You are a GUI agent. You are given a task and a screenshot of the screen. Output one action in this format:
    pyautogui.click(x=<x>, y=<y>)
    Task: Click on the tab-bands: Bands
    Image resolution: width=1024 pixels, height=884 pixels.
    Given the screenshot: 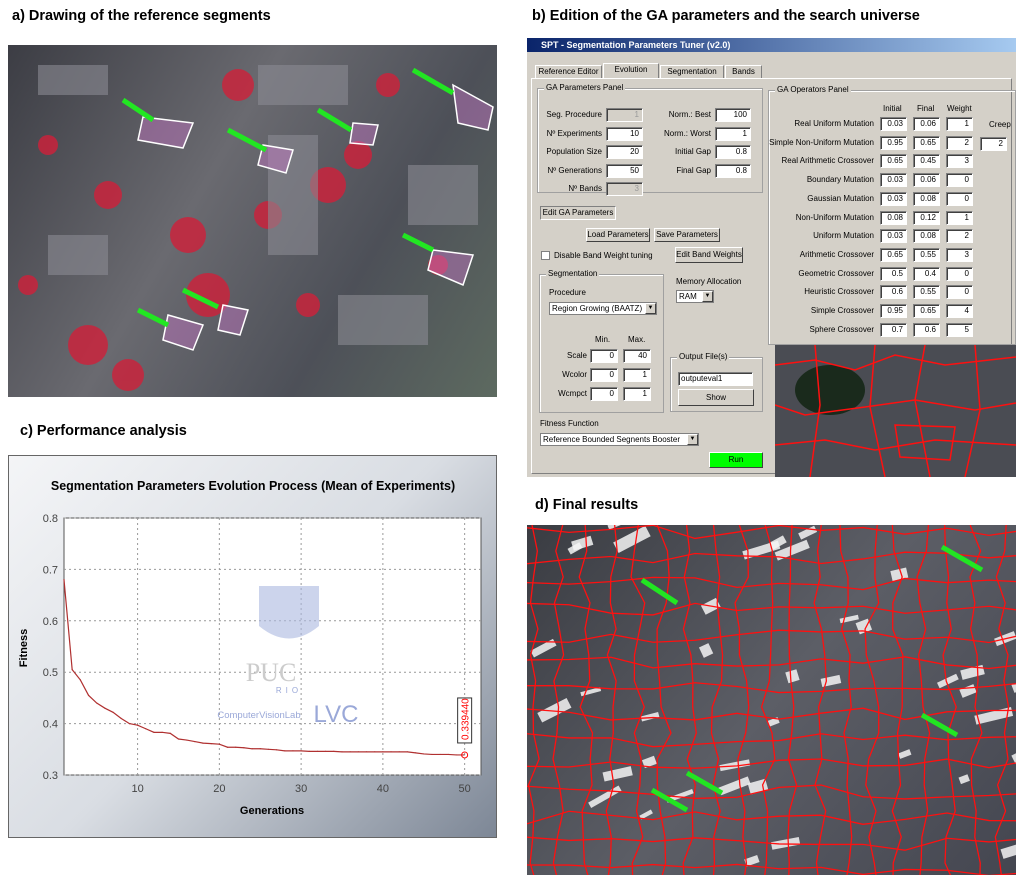 What is the action you would take?
    pyautogui.click(x=743, y=71)
    